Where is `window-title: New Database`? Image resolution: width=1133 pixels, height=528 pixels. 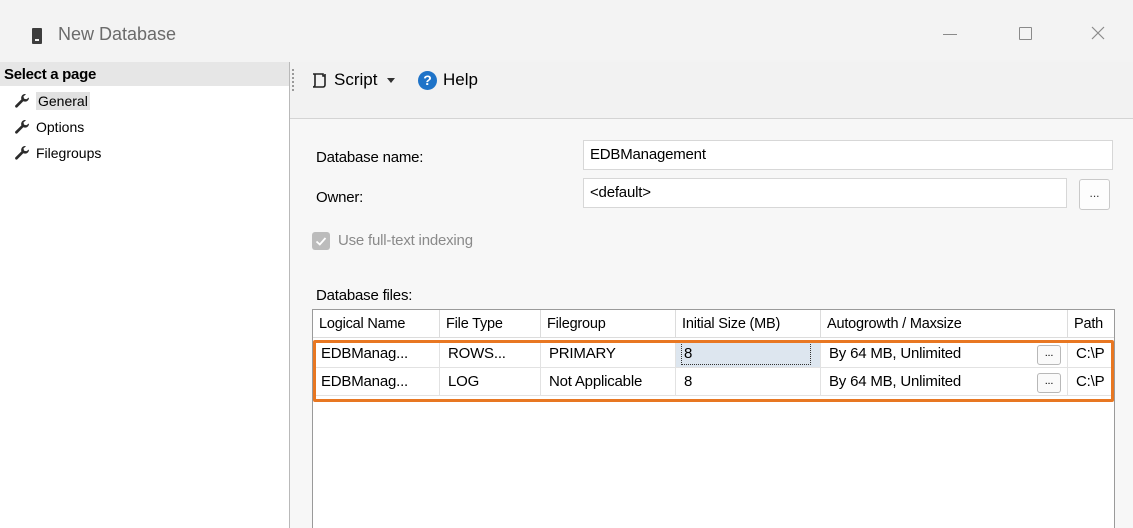 window-title: New Database is located at coordinates (117, 34).